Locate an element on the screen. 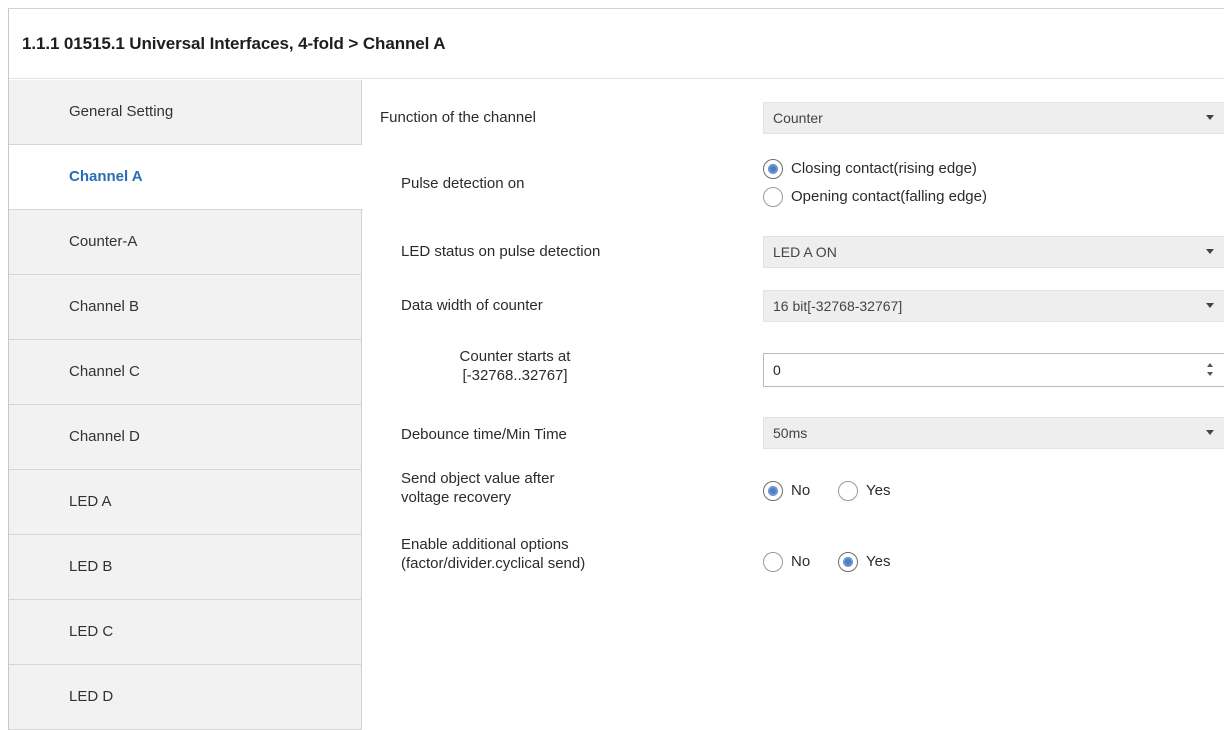  sidebar-item-label: LED B is located at coordinates (91, 566).